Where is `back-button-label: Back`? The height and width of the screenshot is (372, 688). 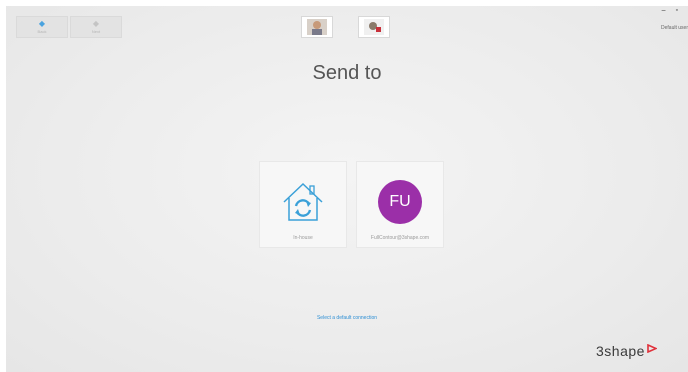
back-button-label: Back is located at coordinates (42, 31).